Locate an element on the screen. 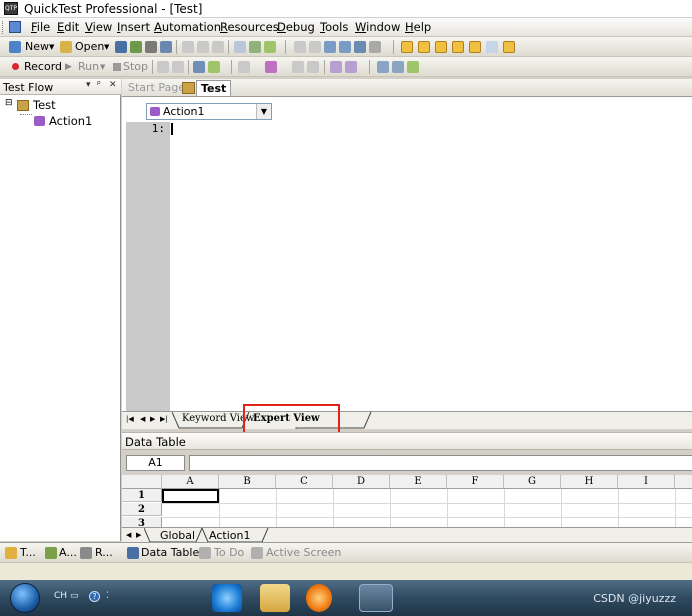  low-level-recording-icon is located at coordinates (178, 67).